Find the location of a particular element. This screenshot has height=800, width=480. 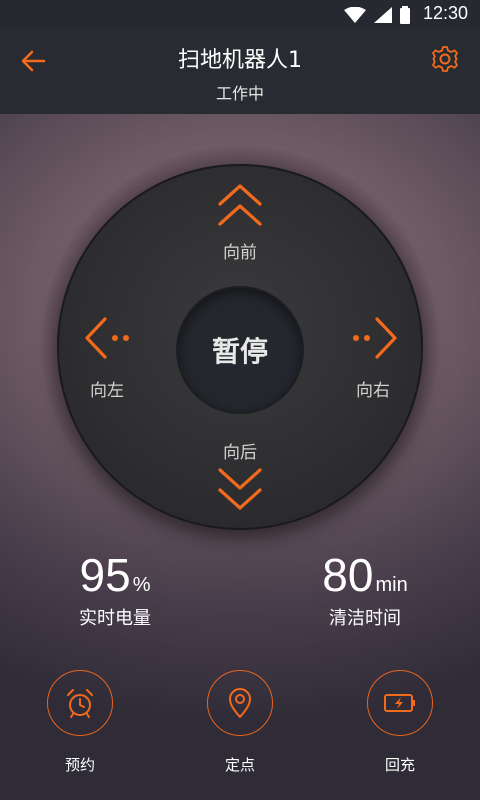

page-title: 扫地机器人1 is located at coordinates (240, 60).